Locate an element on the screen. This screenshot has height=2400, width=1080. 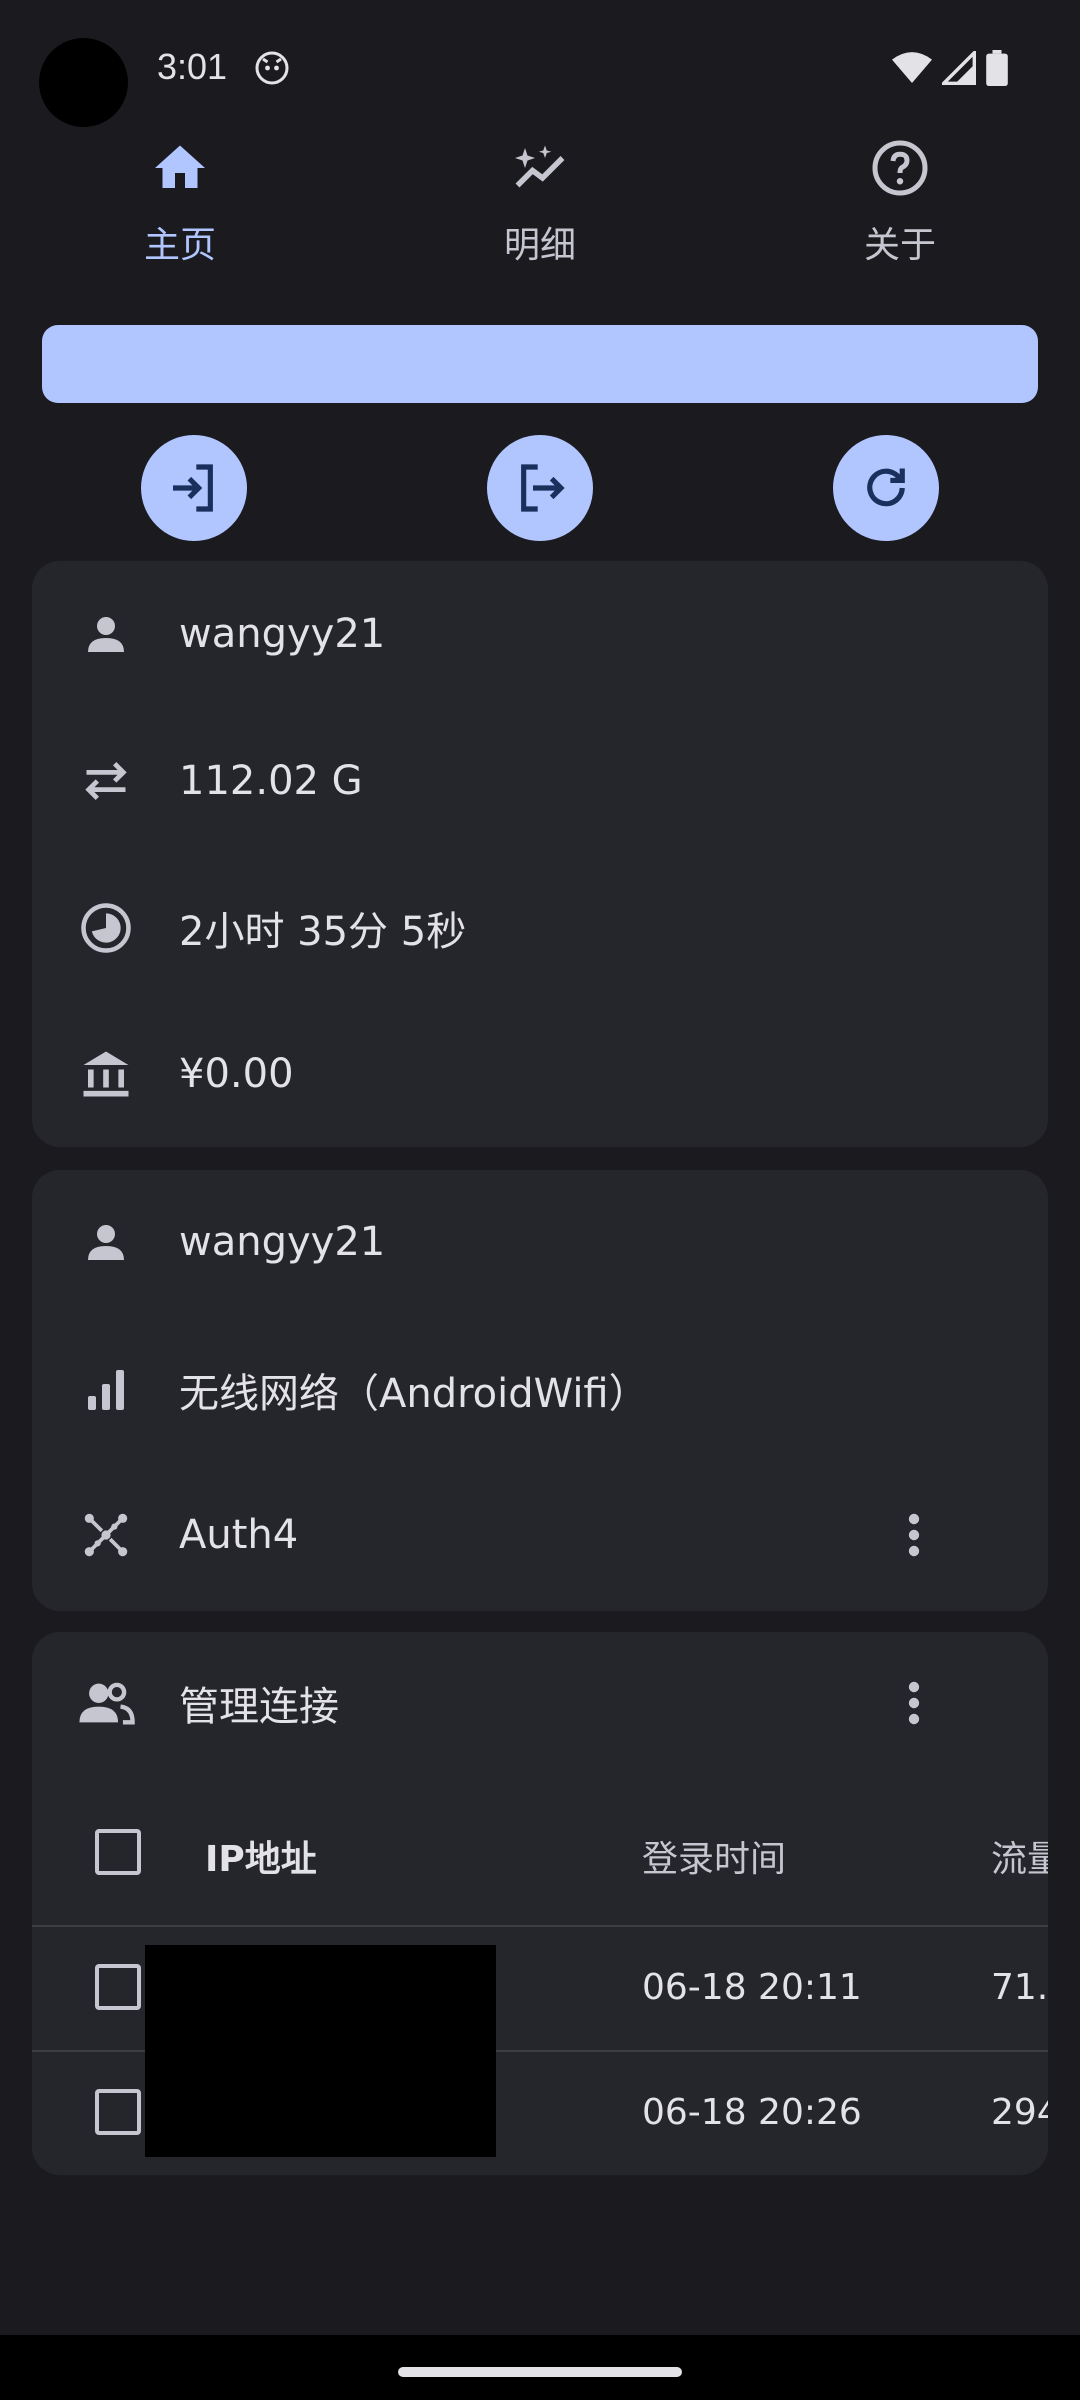
logout-icon is located at coordinates (543, 488).